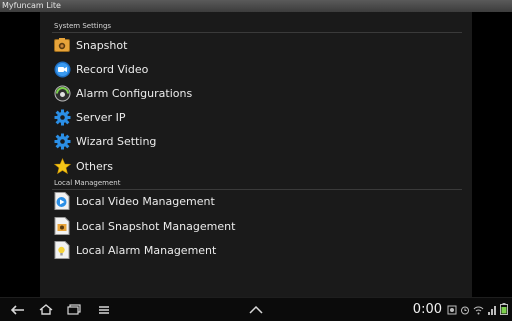 The image size is (512, 321). Describe the element at coordinates (492, 154) in the screenshot. I see `right-margin` at that location.